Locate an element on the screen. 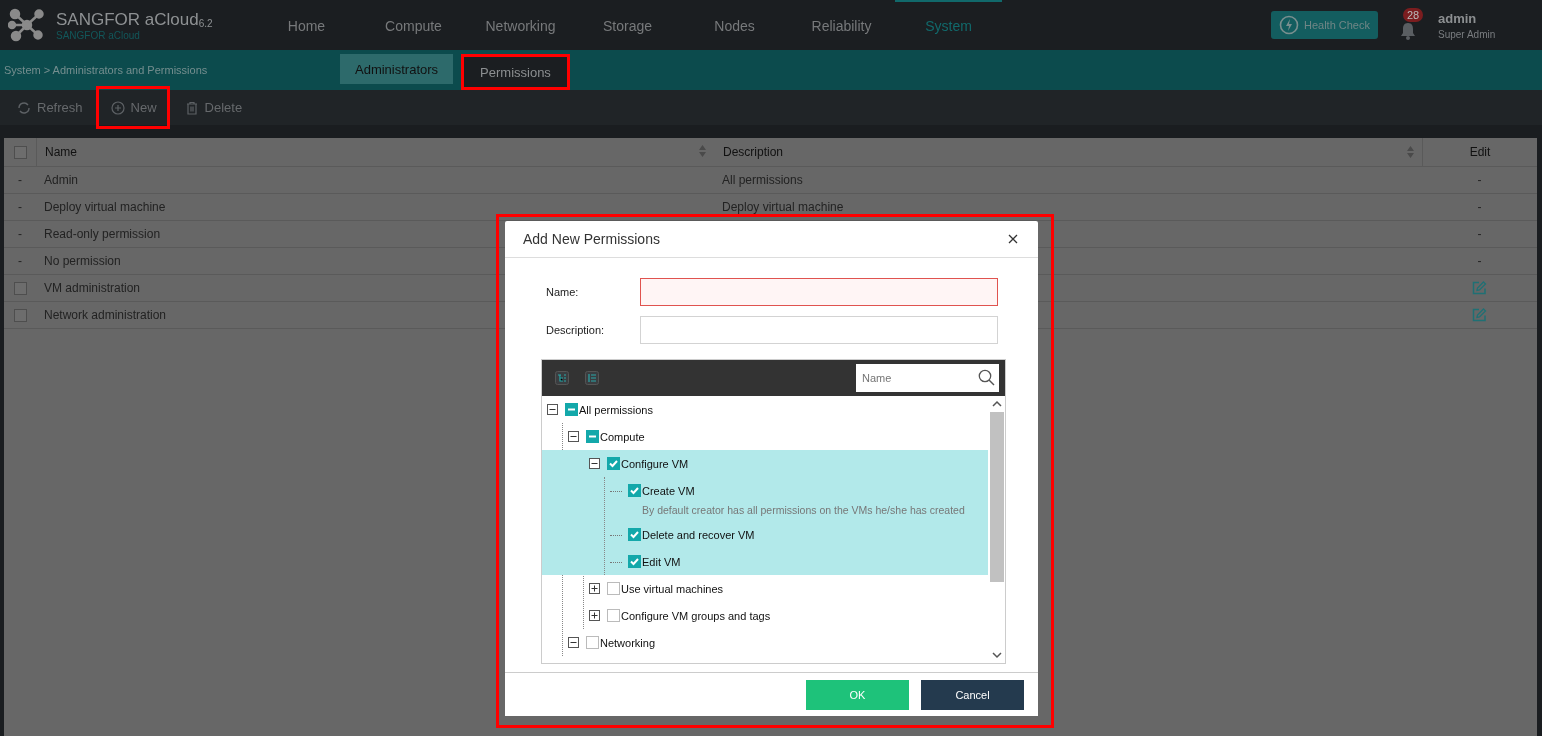 This screenshot has width=1542, height=736. tree-item: Edit VM is located at coordinates (661, 561).